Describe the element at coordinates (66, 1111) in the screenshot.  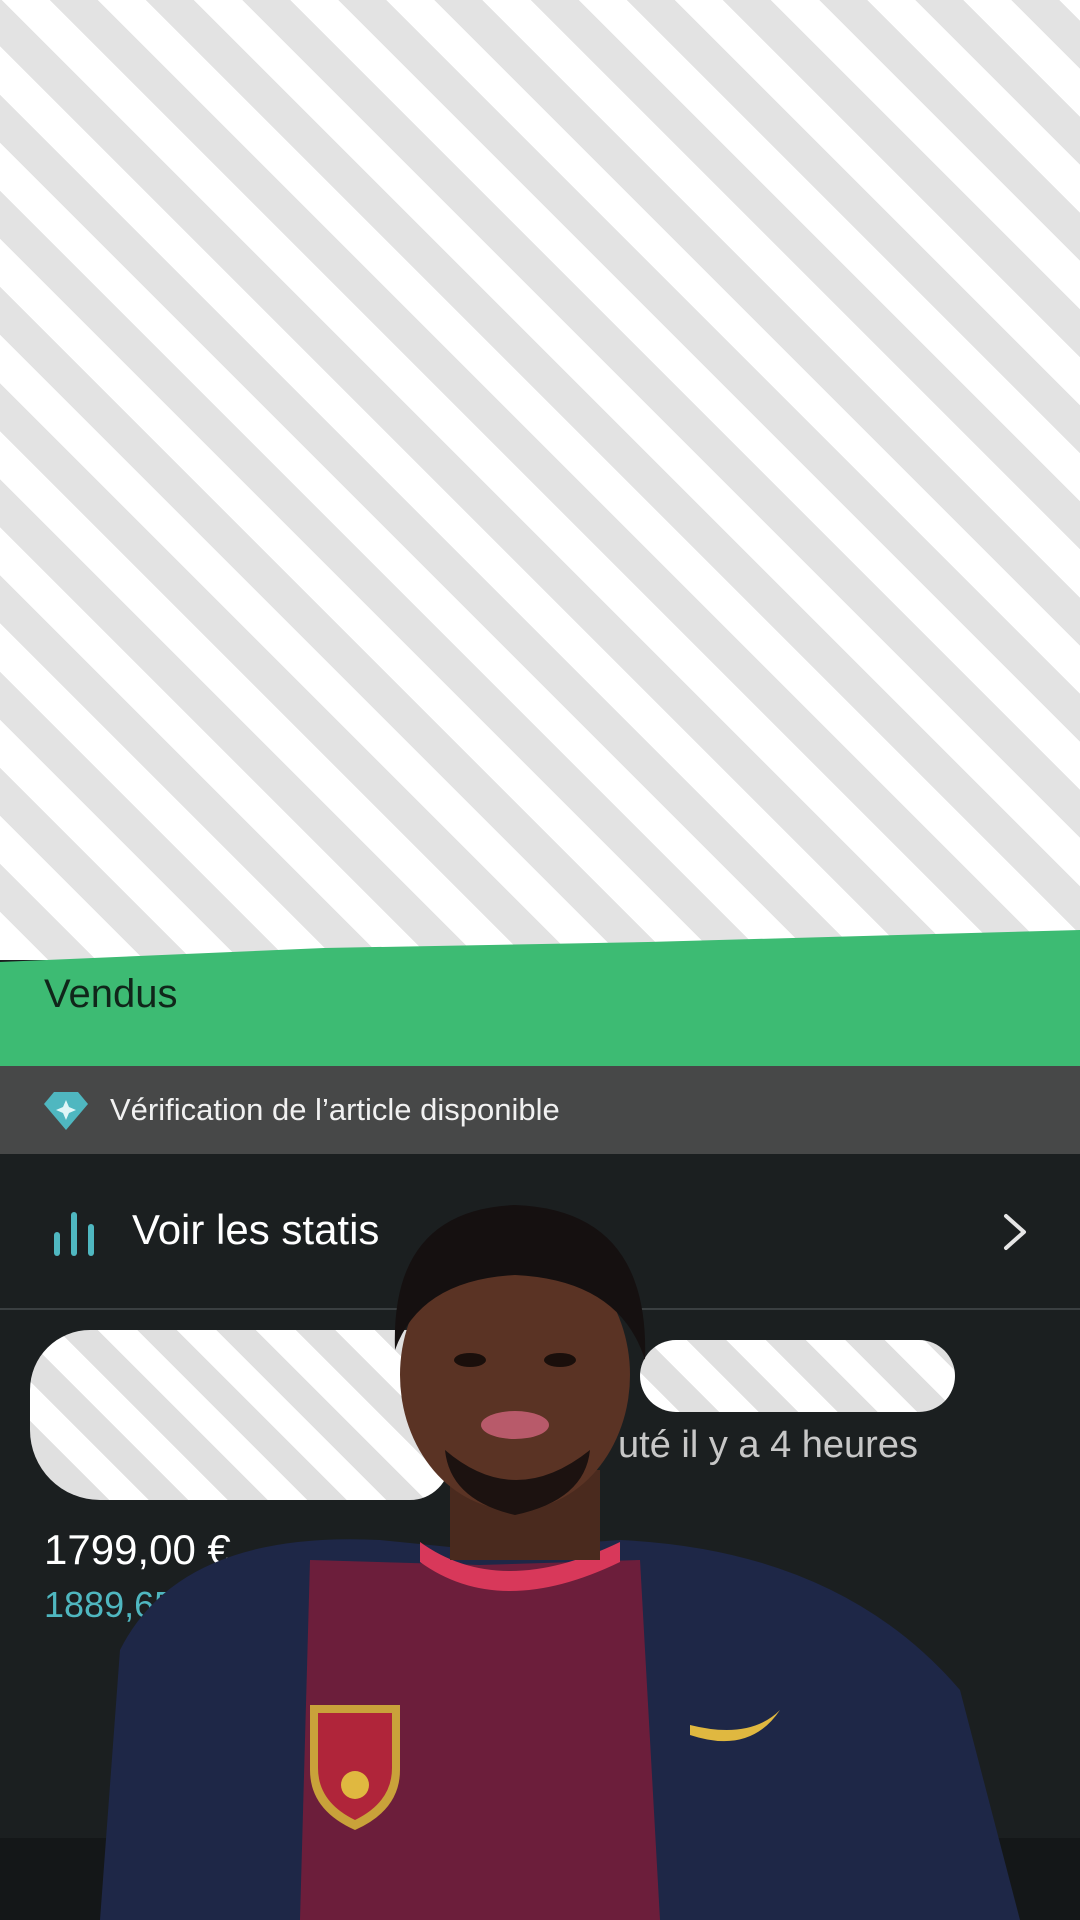
I see `diamond-icon` at that location.